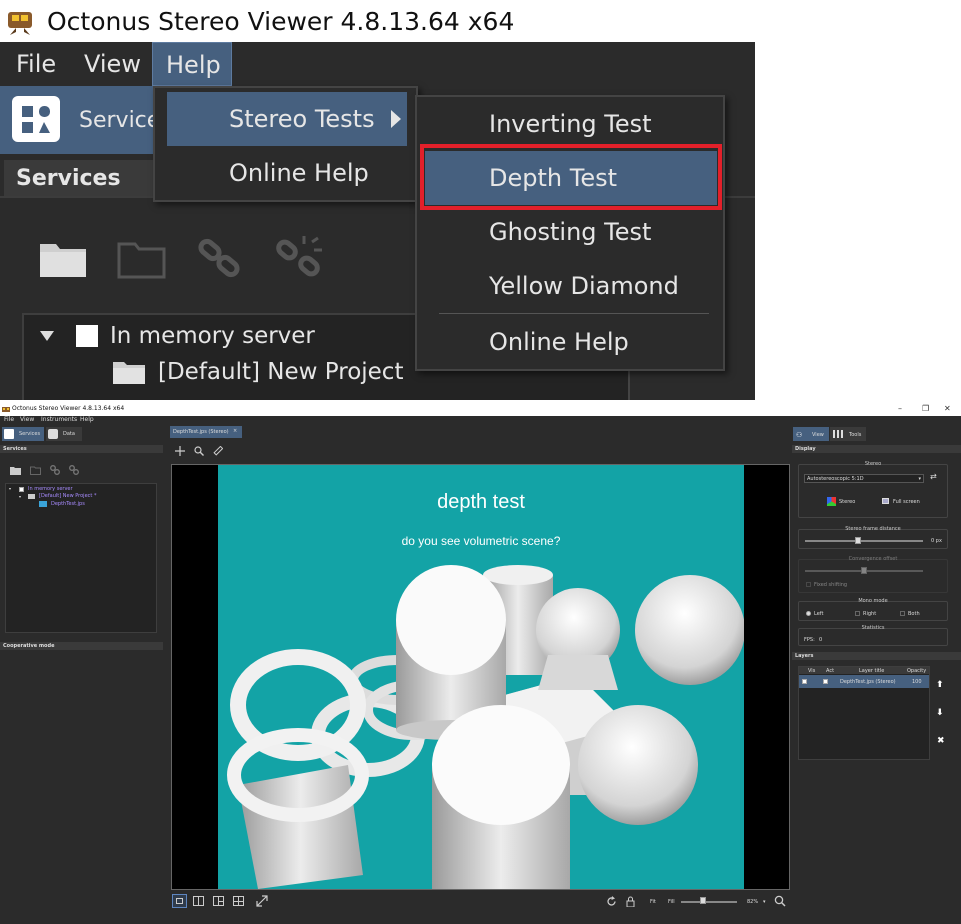 The image size is (961, 924). I want to click on expand-arrow-icon-small: ▾, so click(10, 488).